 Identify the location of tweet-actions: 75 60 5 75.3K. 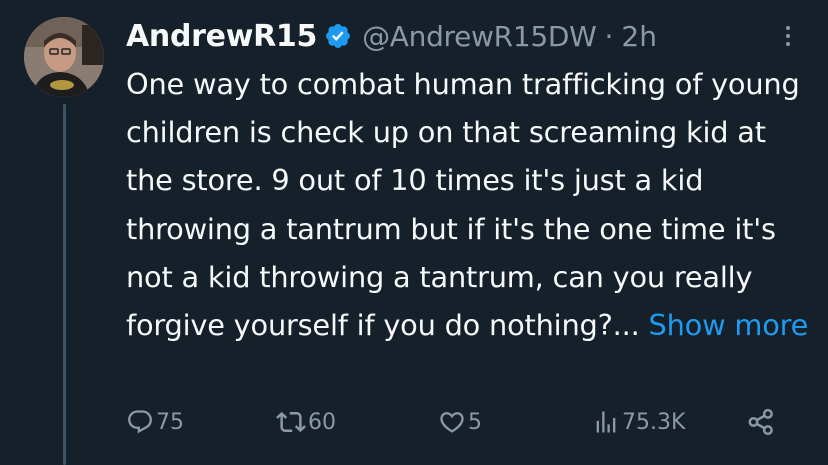
(456, 422).